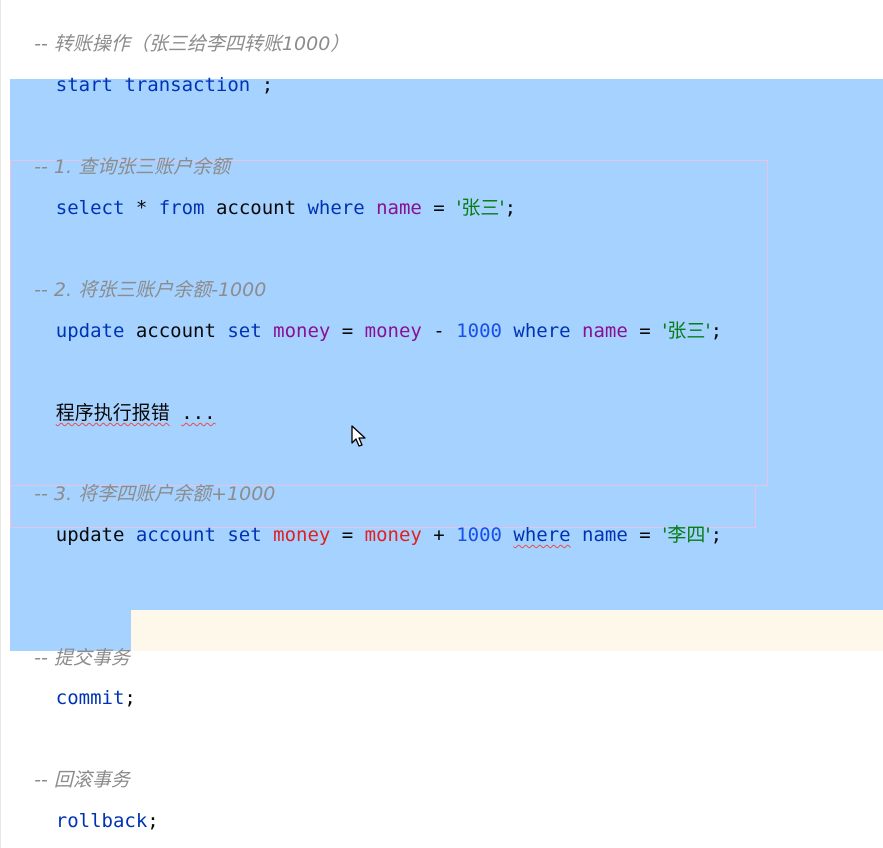  Describe the element at coordinates (263, 194) in the screenshot. I see `code-line-4: select * from account where name = '张三';` at that location.